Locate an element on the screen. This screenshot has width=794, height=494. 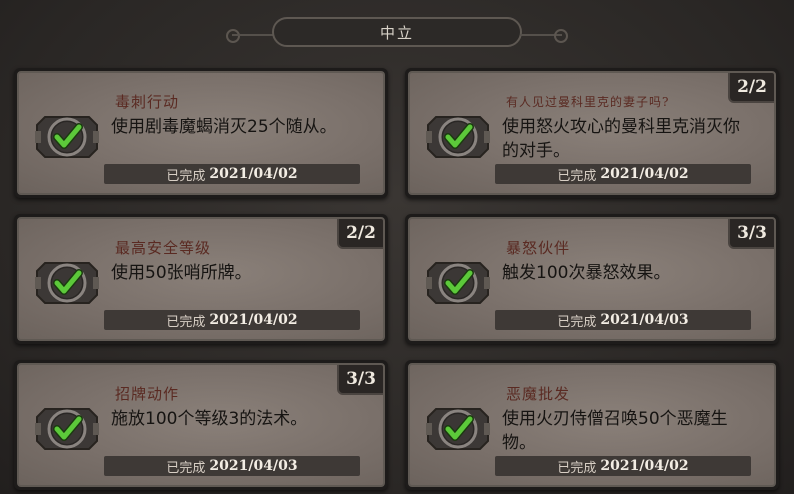
achievement-card-body: 暴怒伙伴 触发100次暴怒效果。 已完成 2021/04/03 3/3 is located at coordinates (592, 279).